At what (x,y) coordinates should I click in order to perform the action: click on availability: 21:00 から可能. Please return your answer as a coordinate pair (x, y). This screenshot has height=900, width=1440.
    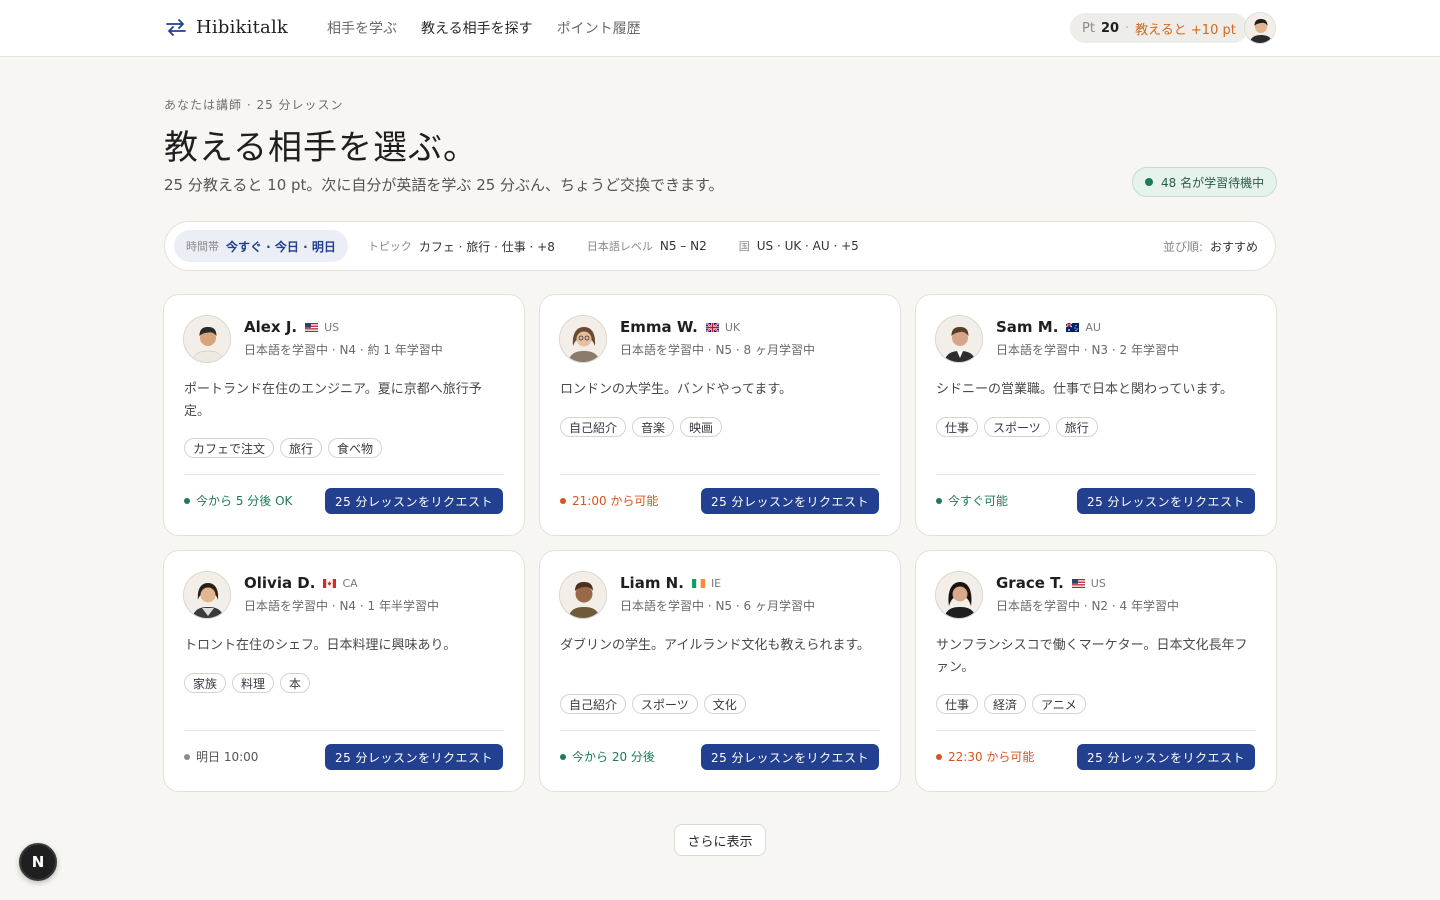
    Looking at the image, I should click on (609, 500).